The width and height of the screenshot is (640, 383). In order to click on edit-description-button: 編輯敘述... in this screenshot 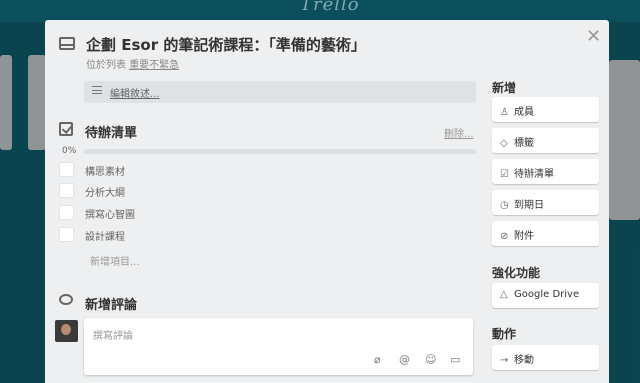, I will do `click(280, 92)`.